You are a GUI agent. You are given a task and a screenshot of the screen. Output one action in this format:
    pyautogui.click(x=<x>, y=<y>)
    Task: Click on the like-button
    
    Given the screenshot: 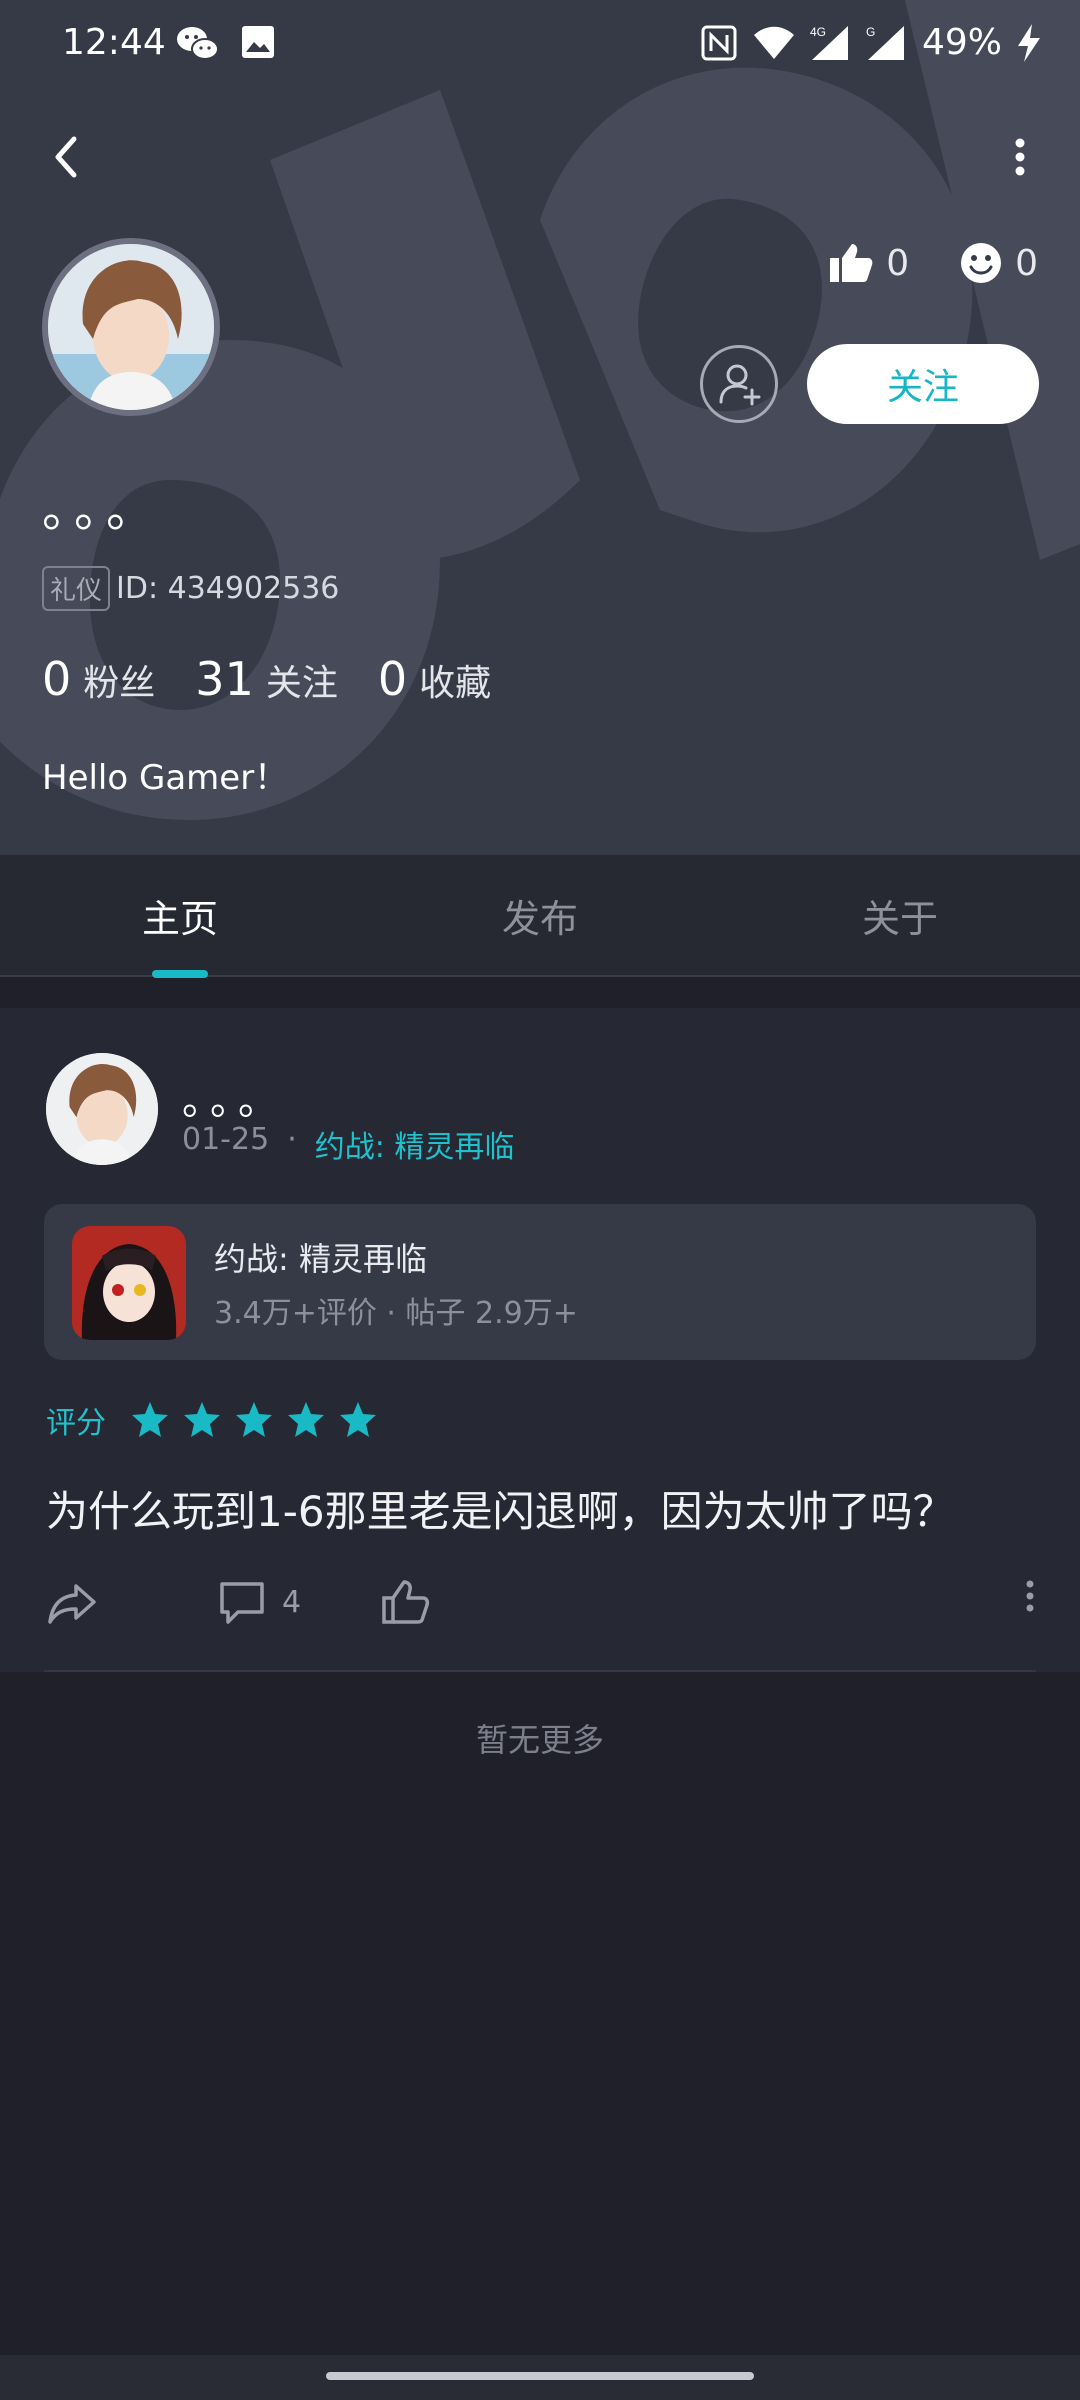 What is the action you would take?
    pyautogui.click(x=406, y=1602)
    